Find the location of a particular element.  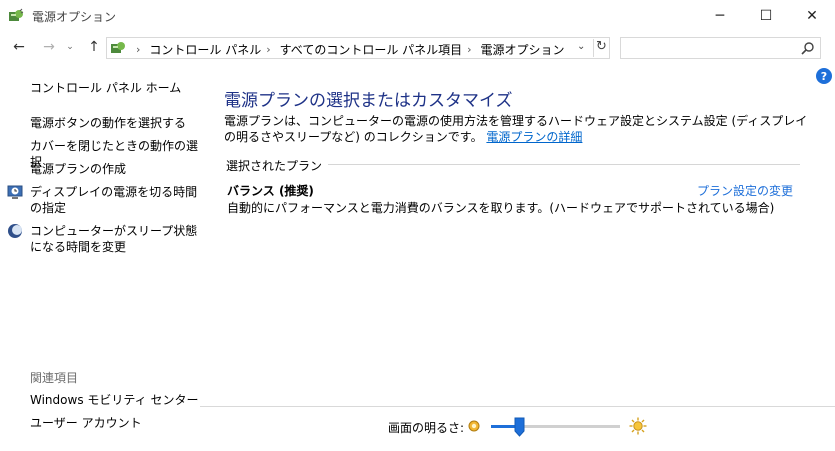

forward-arrow-icon: → is located at coordinates (49, 47).